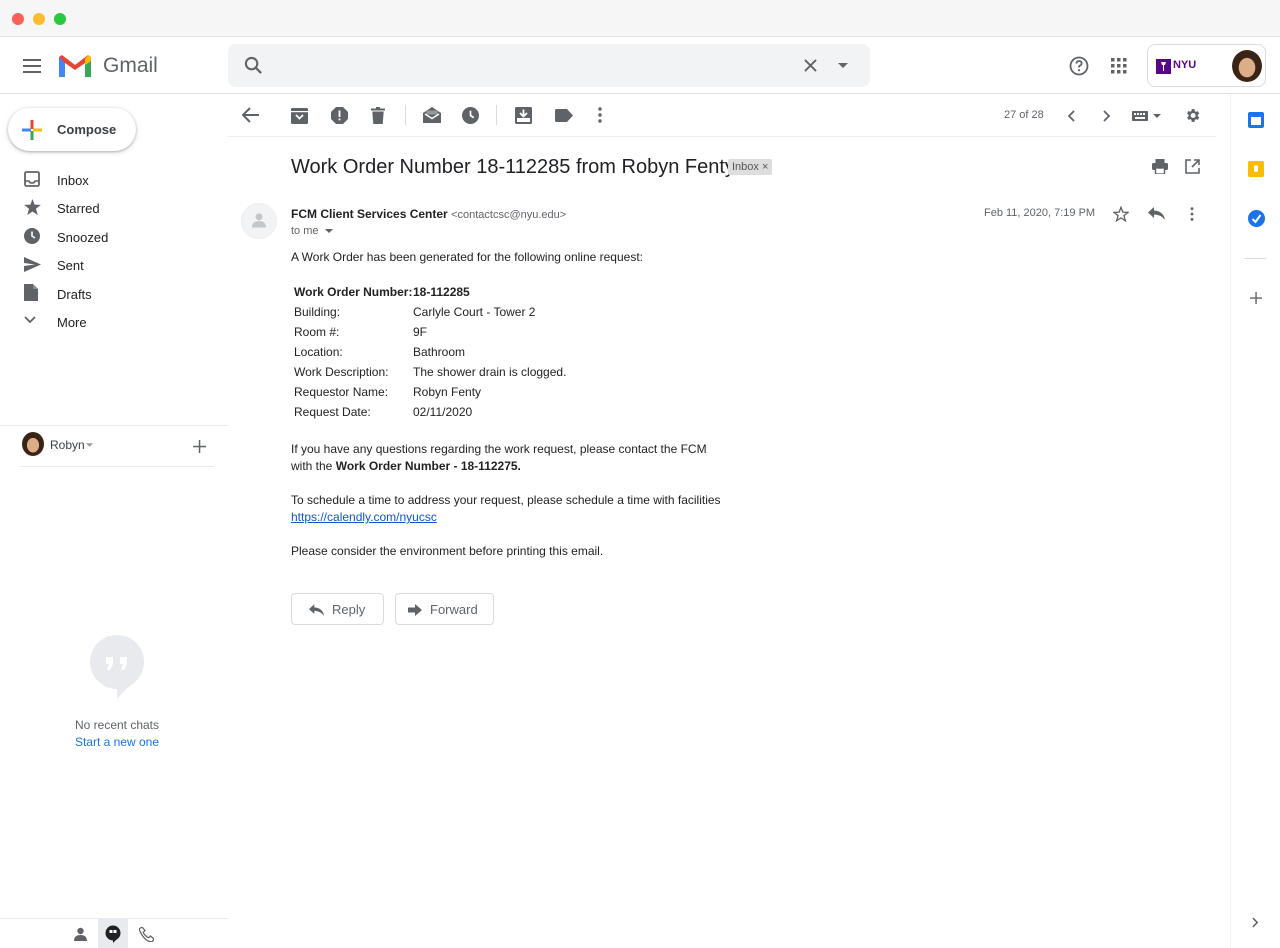 This screenshot has width=1280, height=948. Describe the element at coordinates (300, 116) in the screenshot. I see `archive-icon` at that location.